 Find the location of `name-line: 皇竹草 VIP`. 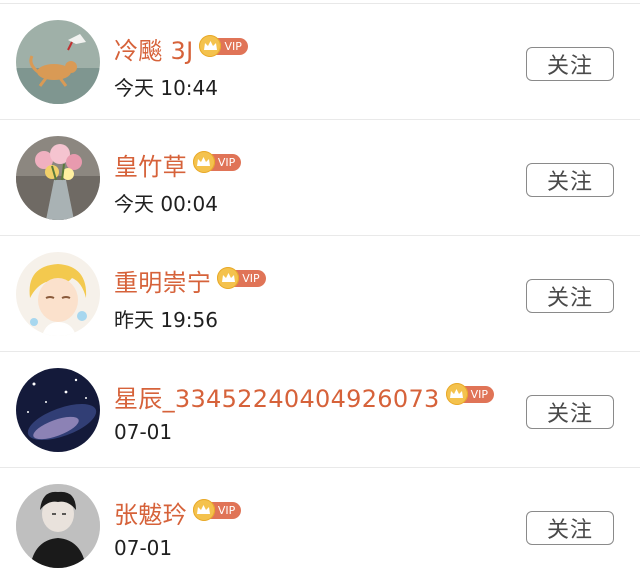

name-line: 皇竹草 VIP is located at coordinates (178, 164).